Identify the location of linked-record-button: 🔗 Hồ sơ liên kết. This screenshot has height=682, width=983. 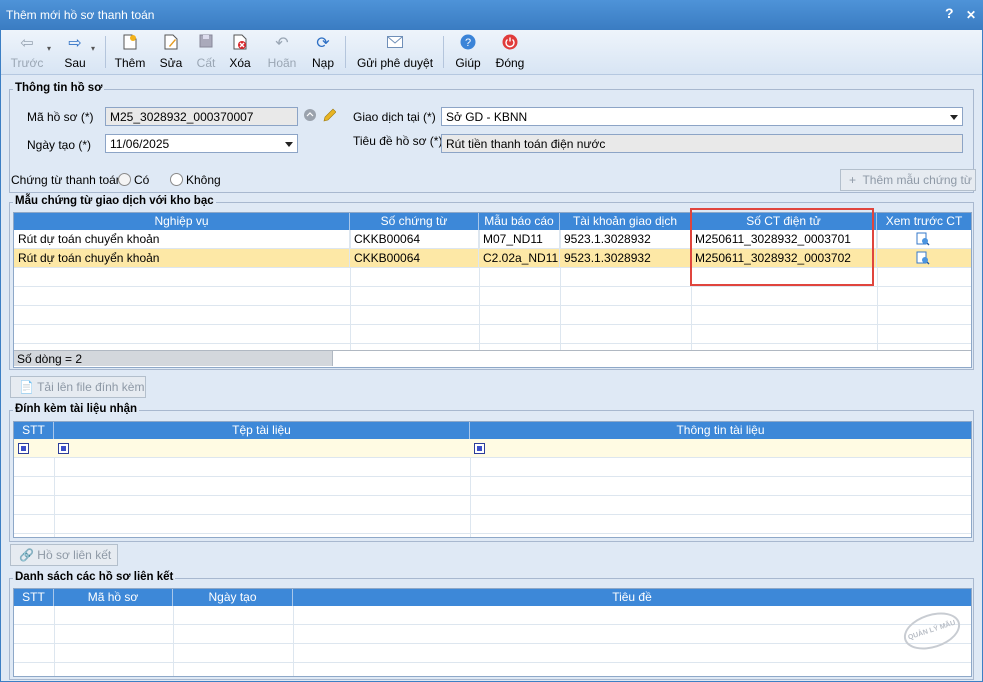
(64, 555).